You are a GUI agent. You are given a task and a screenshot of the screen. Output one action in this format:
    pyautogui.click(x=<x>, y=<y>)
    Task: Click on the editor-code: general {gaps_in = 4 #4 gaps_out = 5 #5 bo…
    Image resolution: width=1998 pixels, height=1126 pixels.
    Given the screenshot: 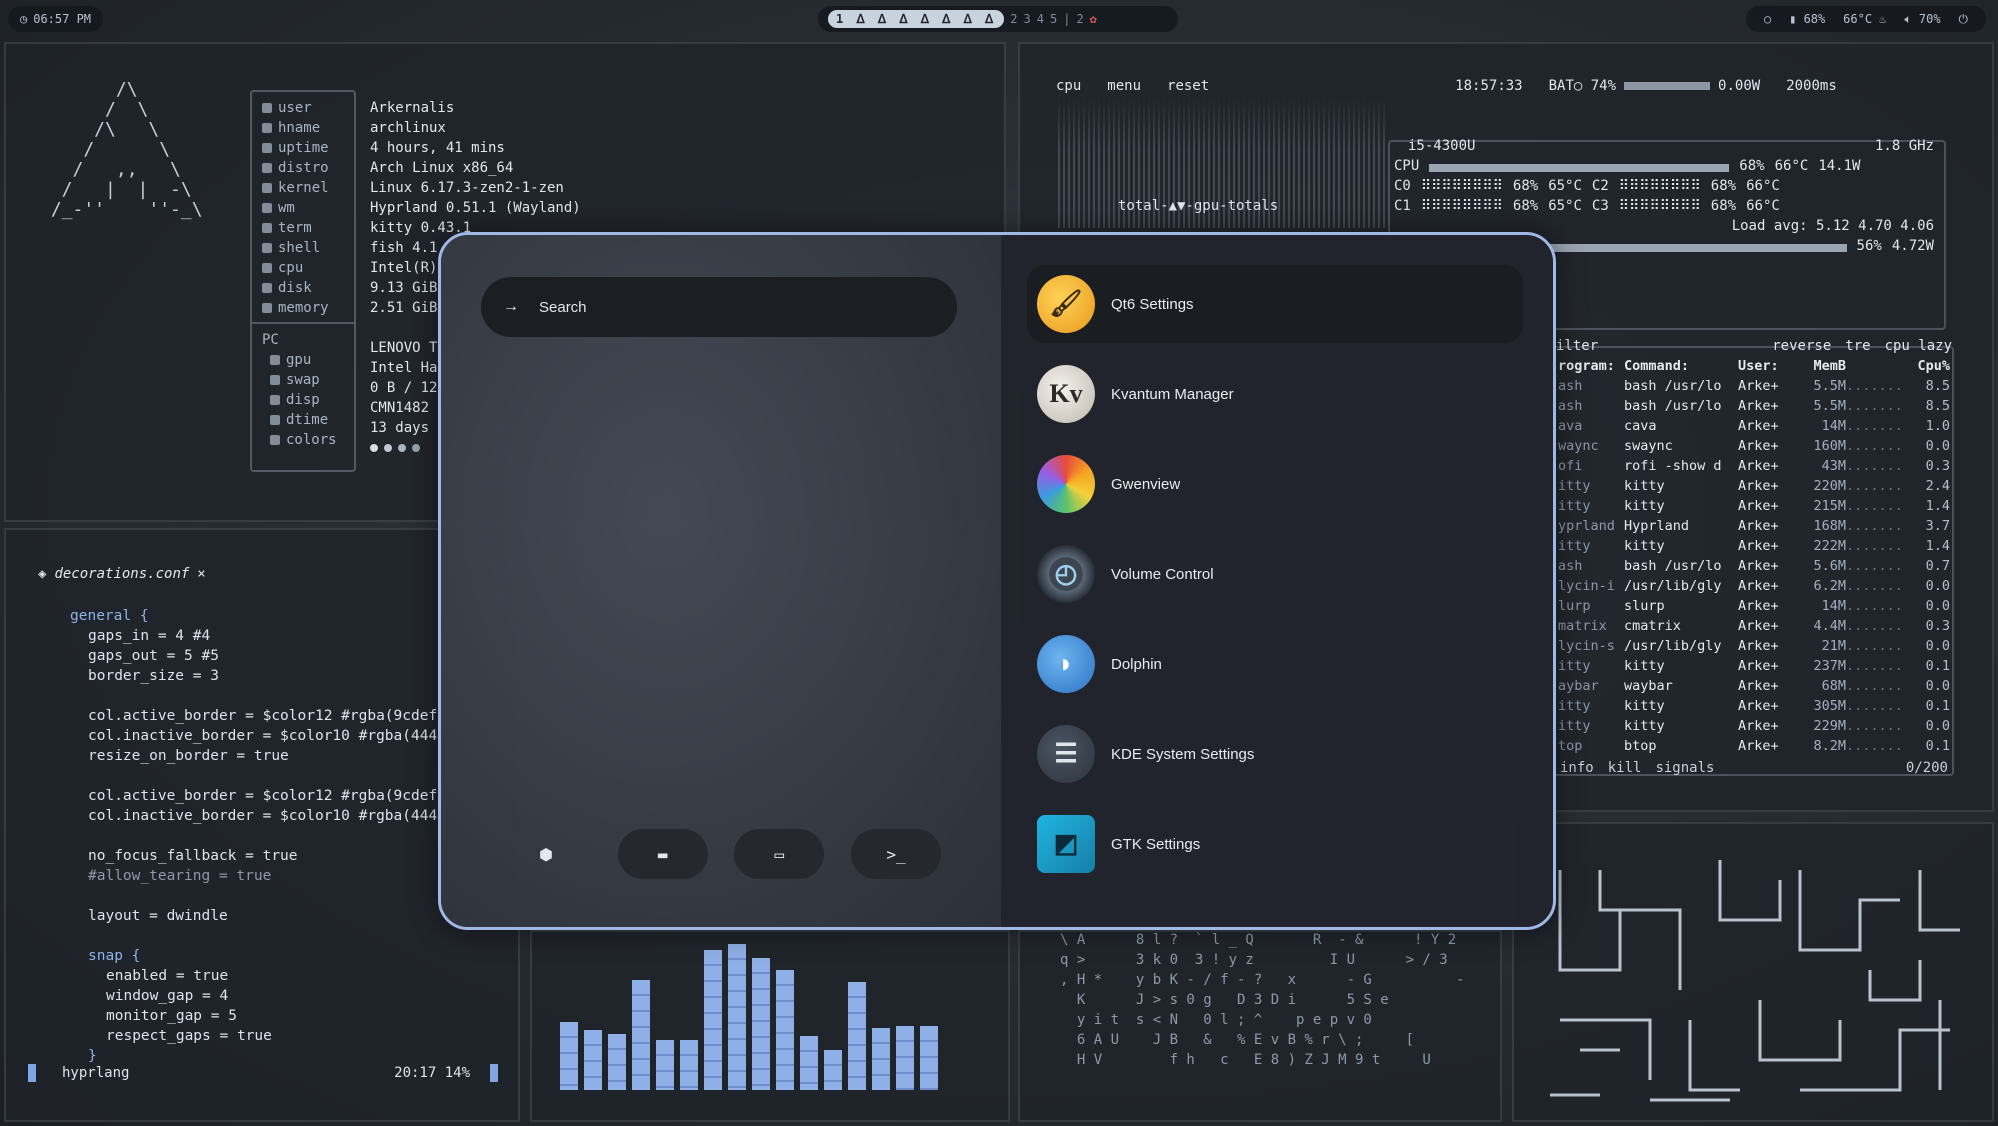 What is the action you would take?
    pyautogui.click(x=253, y=836)
    